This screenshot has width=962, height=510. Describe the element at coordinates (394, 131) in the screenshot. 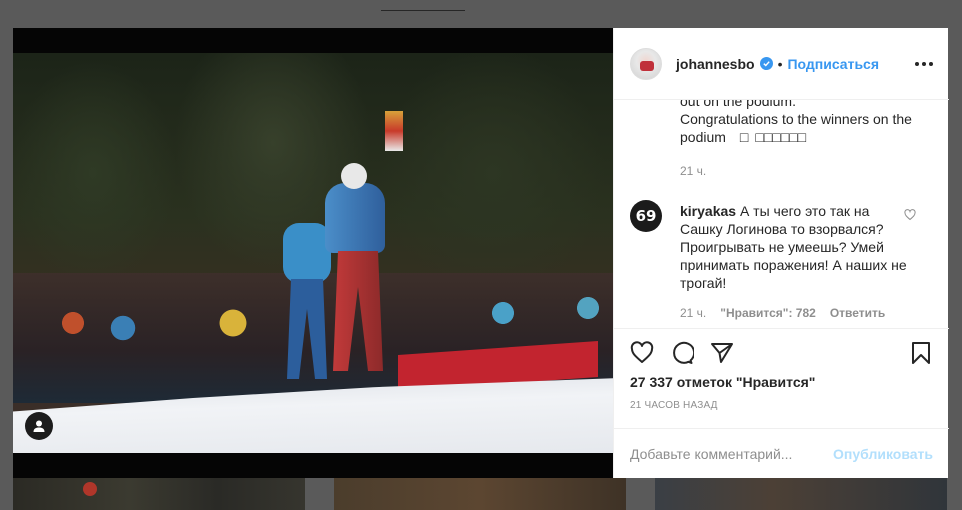

I see `photo-flag` at that location.